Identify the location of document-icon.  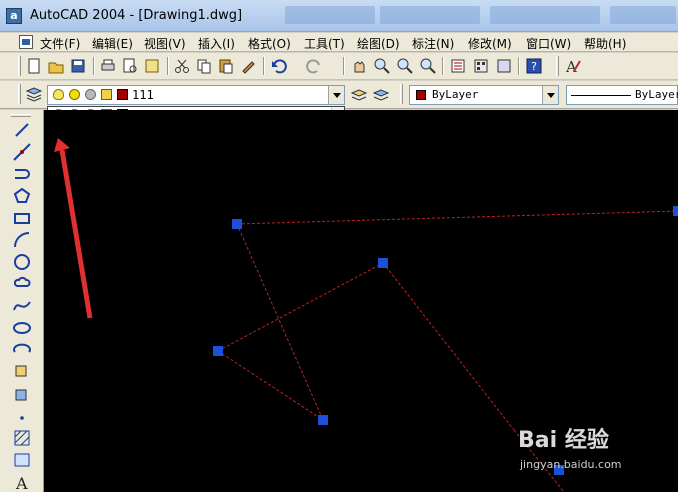
(26, 42).